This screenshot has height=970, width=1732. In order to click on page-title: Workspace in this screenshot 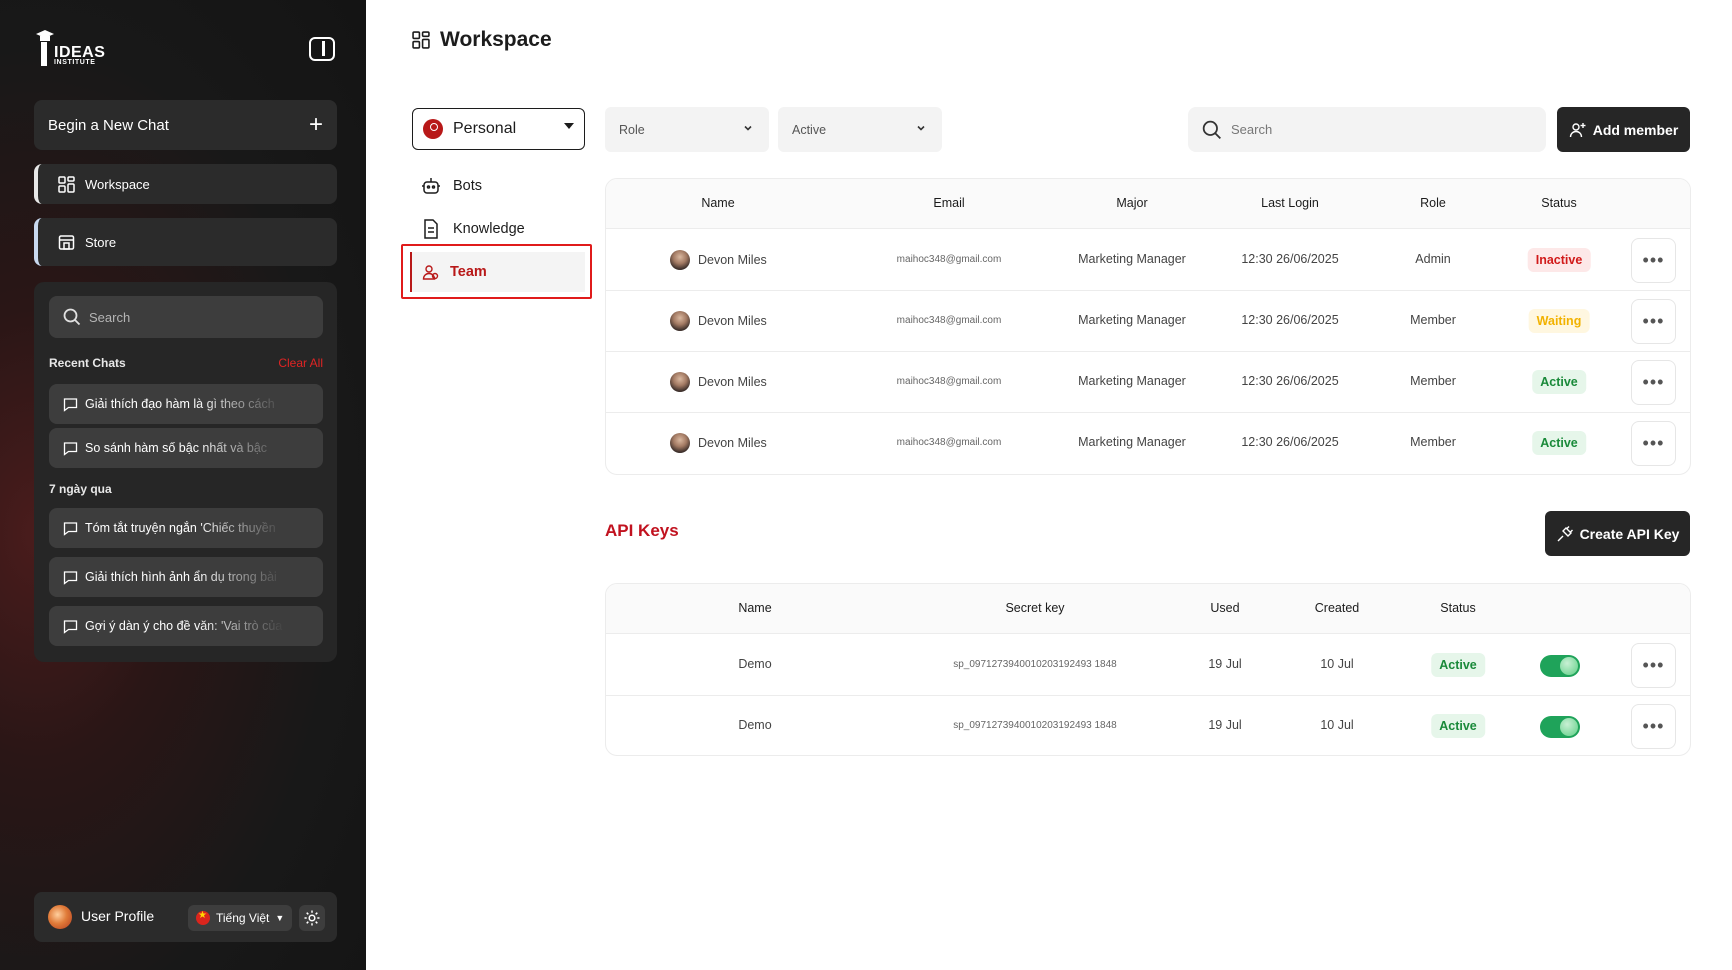, I will do `click(482, 40)`.